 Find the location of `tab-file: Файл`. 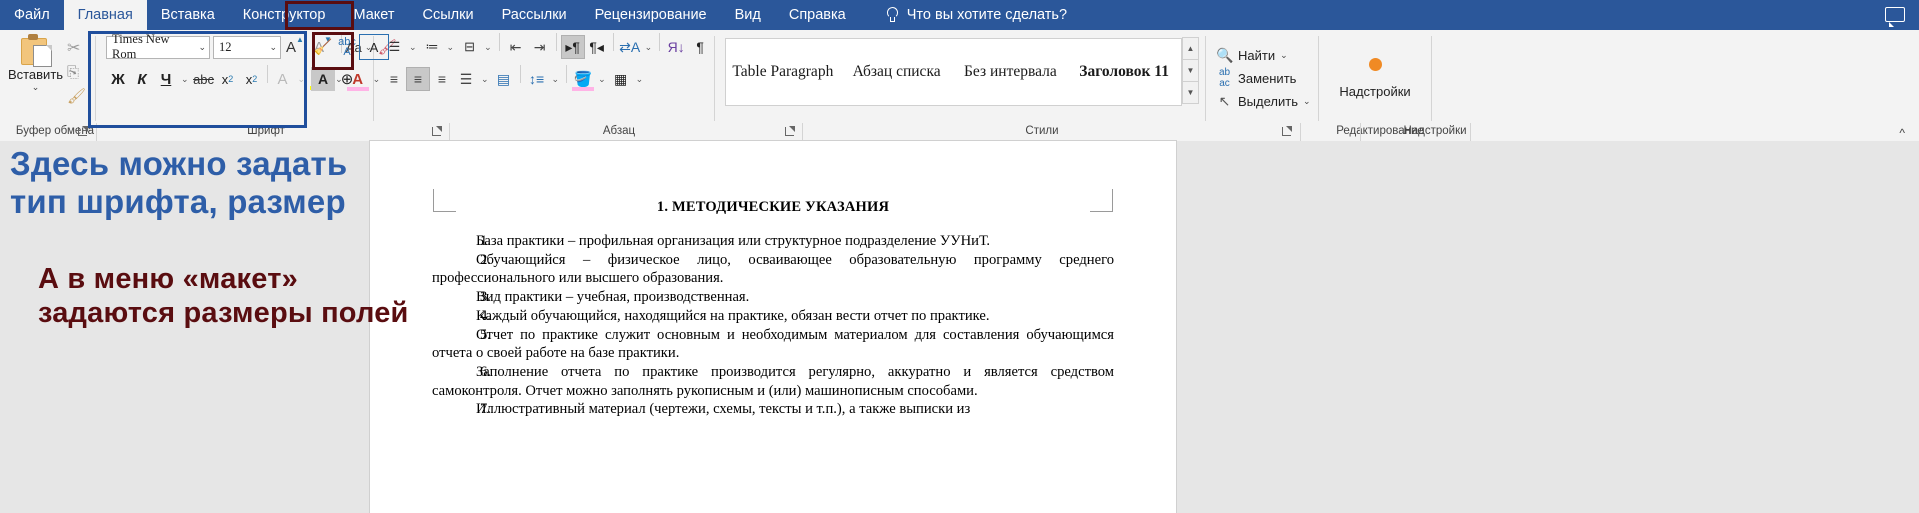

tab-file: Файл is located at coordinates (32, 15).